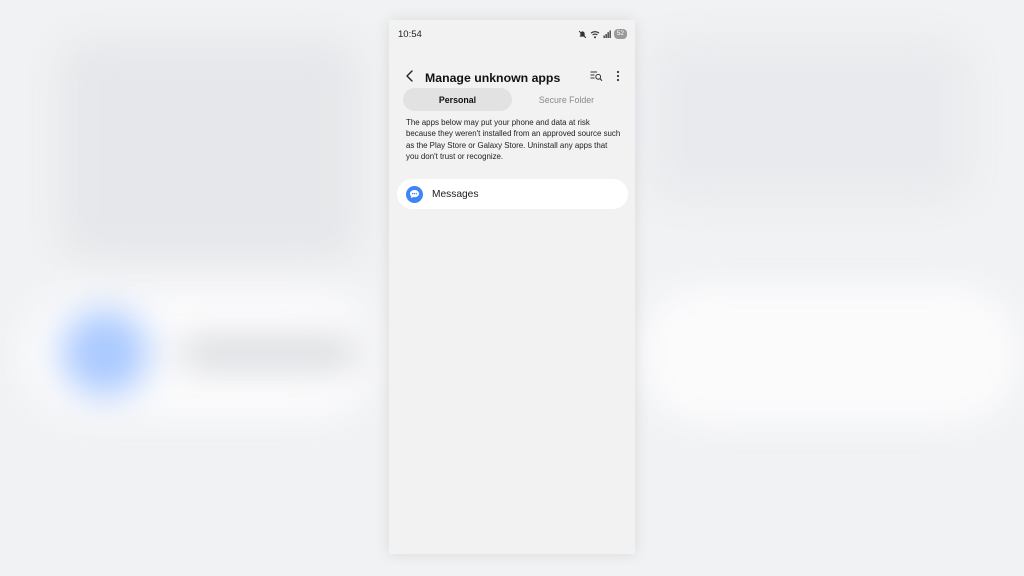 The width and height of the screenshot is (1024, 576). What do you see at coordinates (270, 353) in the screenshot?
I see `blurred-label` at bounding box center [270, 353].